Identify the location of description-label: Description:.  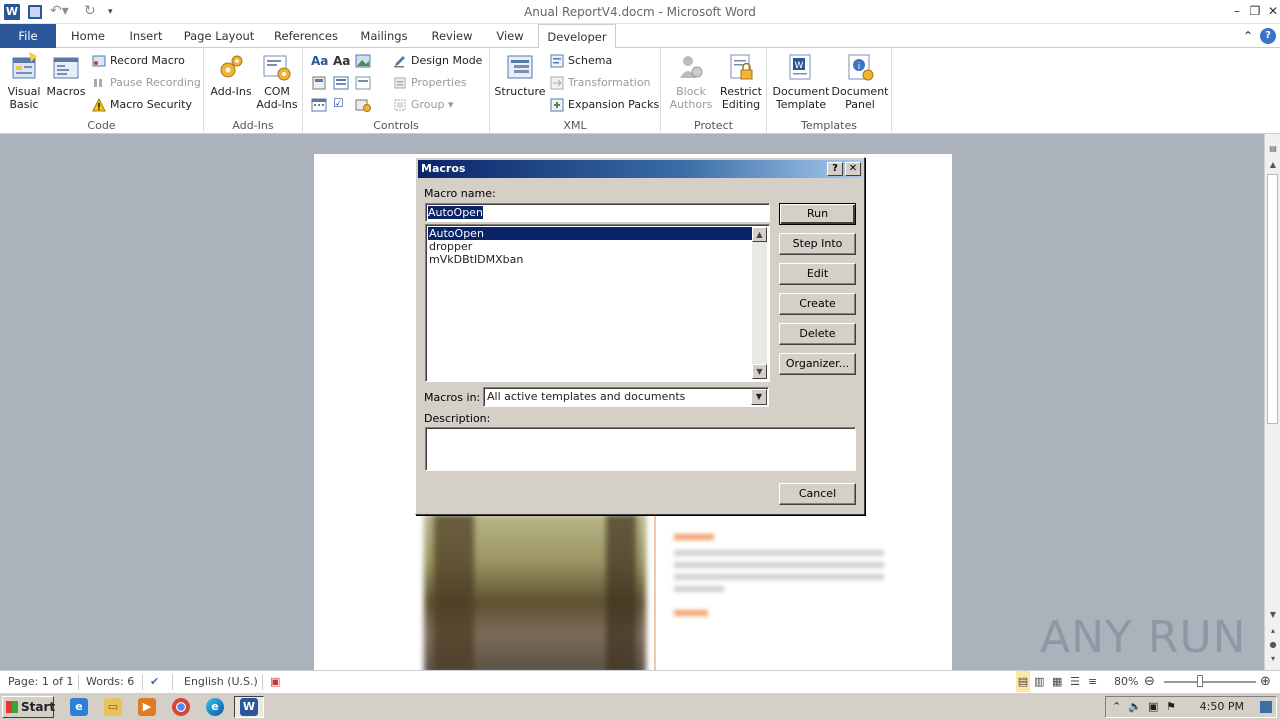
(457, 418).